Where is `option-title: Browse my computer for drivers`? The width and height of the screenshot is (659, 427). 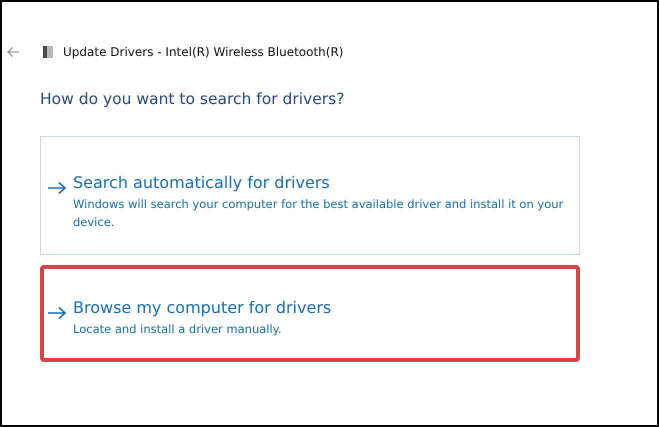
option-title: Browse my computer for drivers is located at coordinates (202, 307).